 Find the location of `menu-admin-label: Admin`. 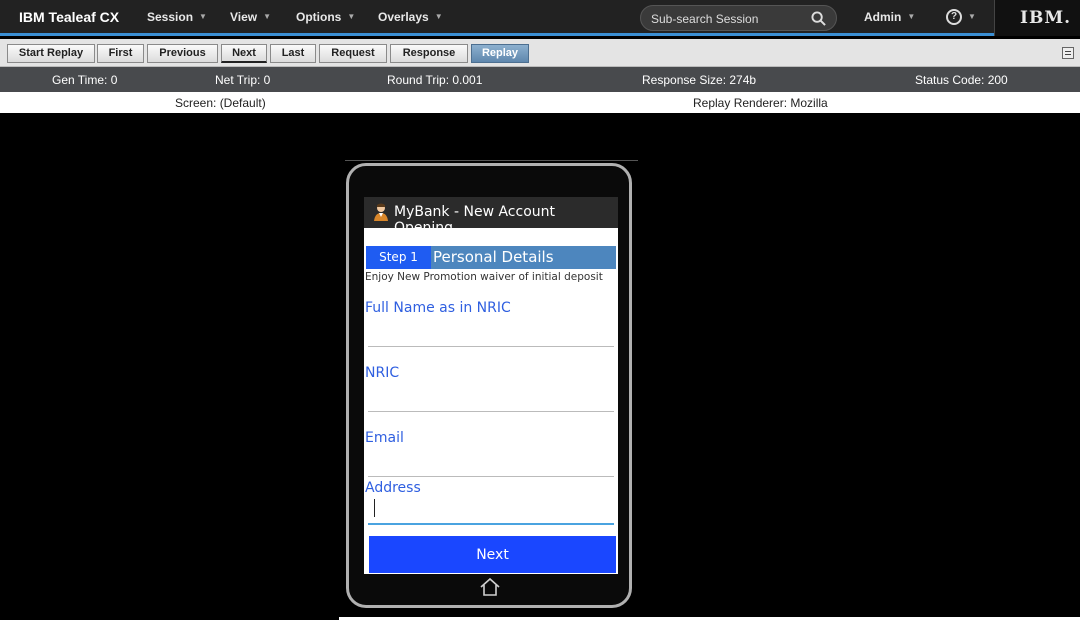

menu-admin-label: Admin is located at coordinates (883, 17).